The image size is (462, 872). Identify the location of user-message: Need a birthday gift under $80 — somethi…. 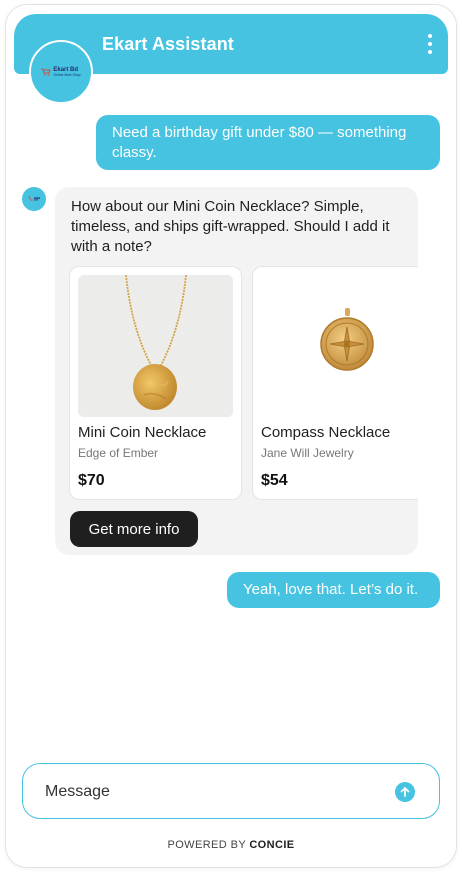
(268, 142).